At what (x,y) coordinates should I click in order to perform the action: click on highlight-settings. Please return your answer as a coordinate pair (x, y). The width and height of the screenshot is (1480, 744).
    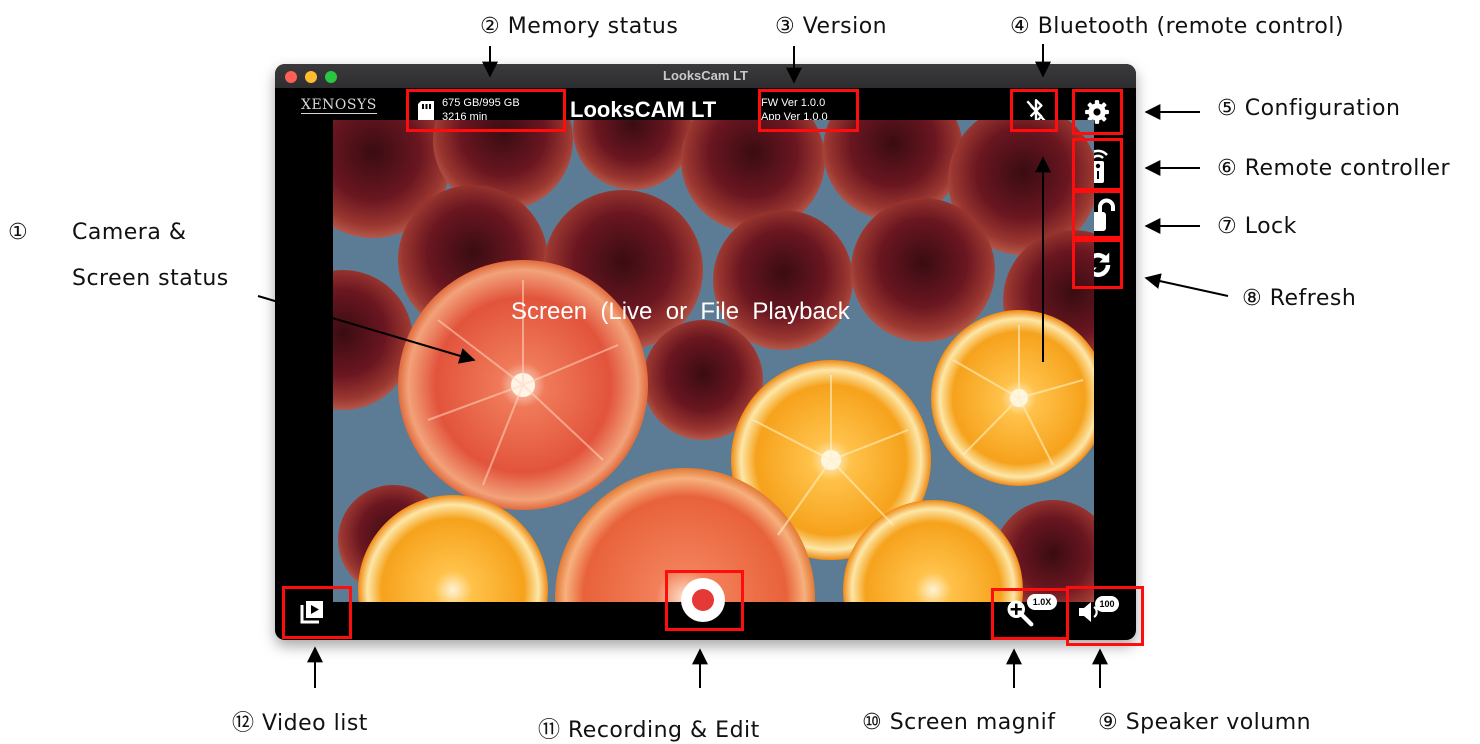
    Looking at the image, I should click on (1097, 112).